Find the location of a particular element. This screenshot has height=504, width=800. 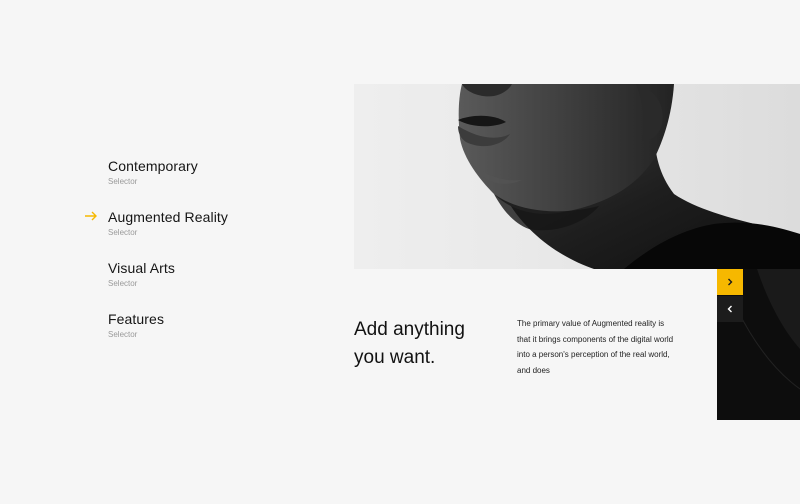

nav-item-title: Contemporary is located at coordinates (153, 166).